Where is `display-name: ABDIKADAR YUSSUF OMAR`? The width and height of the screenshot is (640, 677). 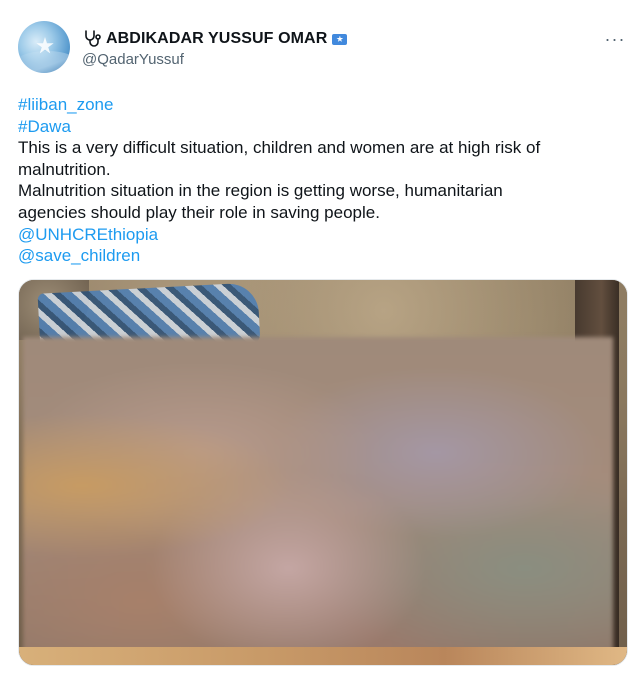
display-name: ABDIKADAR YUSSUF OMAR is located at coordinates (216, 39).